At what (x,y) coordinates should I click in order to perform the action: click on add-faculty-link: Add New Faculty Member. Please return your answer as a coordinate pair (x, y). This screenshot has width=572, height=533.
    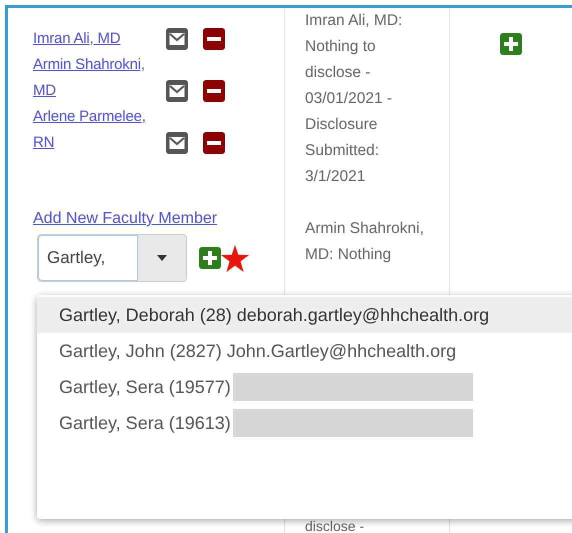
    Looking at the image, I should click on (125, 219).